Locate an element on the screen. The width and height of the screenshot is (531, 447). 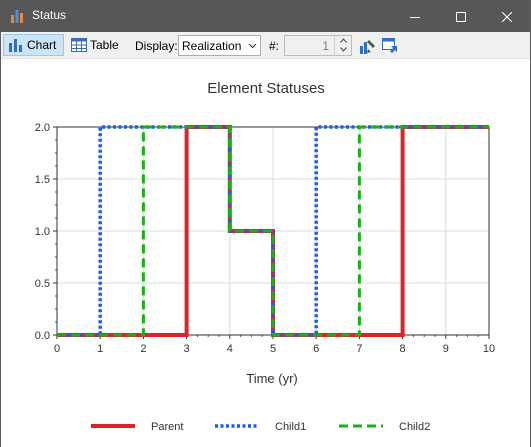
table-icon is located at coordinates (79, 45).